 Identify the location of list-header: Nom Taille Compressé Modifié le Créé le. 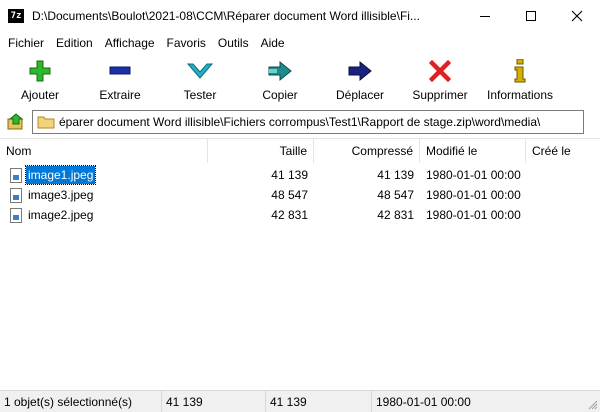
(300, 151).